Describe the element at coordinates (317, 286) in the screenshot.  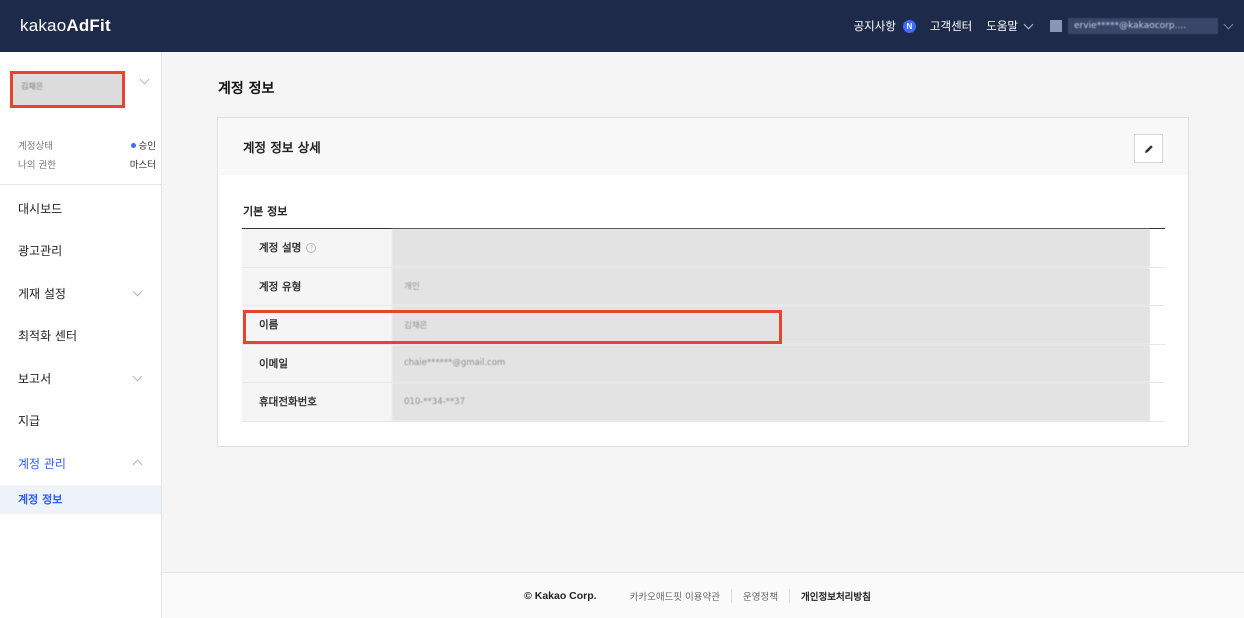
I see `row-label: 계정 유형` at that location.